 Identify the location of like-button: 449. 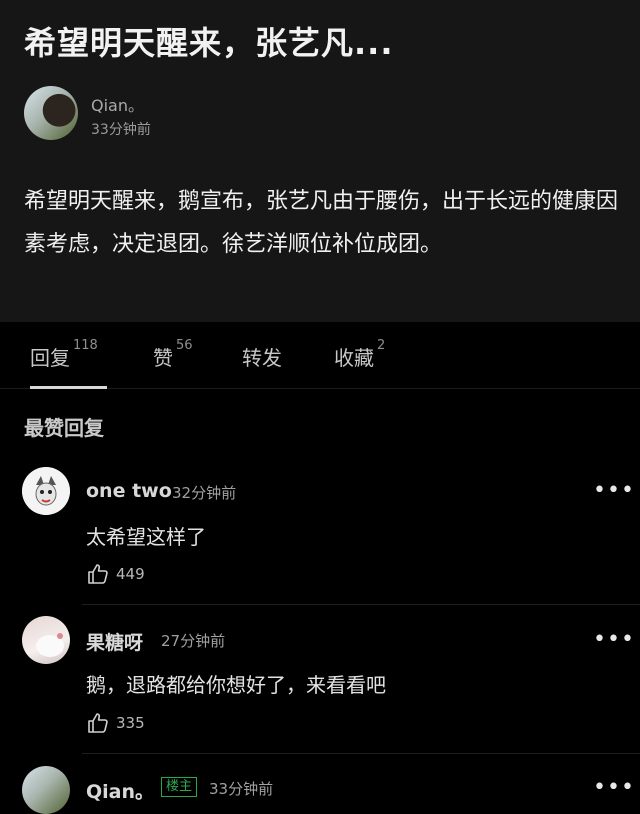
(115, 574).